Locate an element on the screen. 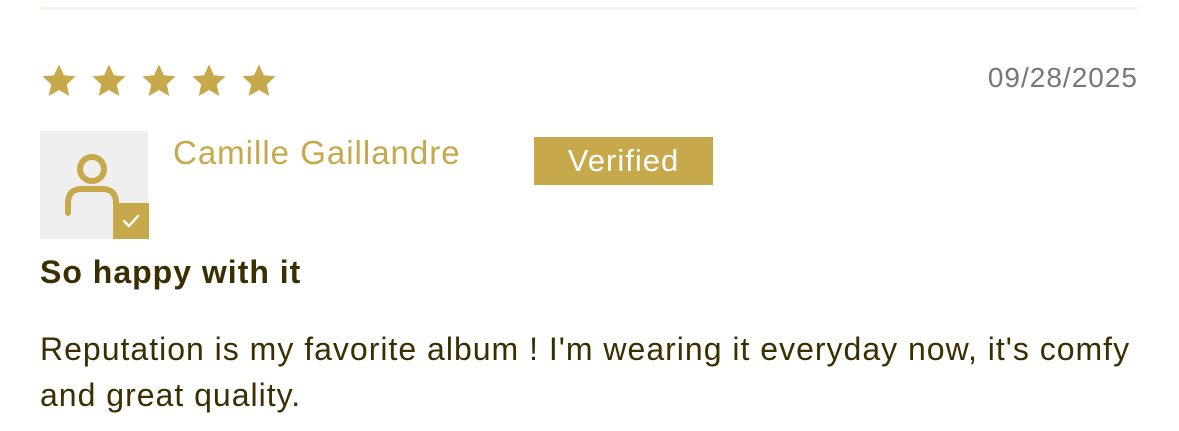  star-rating is located at coordinates (159, 81).